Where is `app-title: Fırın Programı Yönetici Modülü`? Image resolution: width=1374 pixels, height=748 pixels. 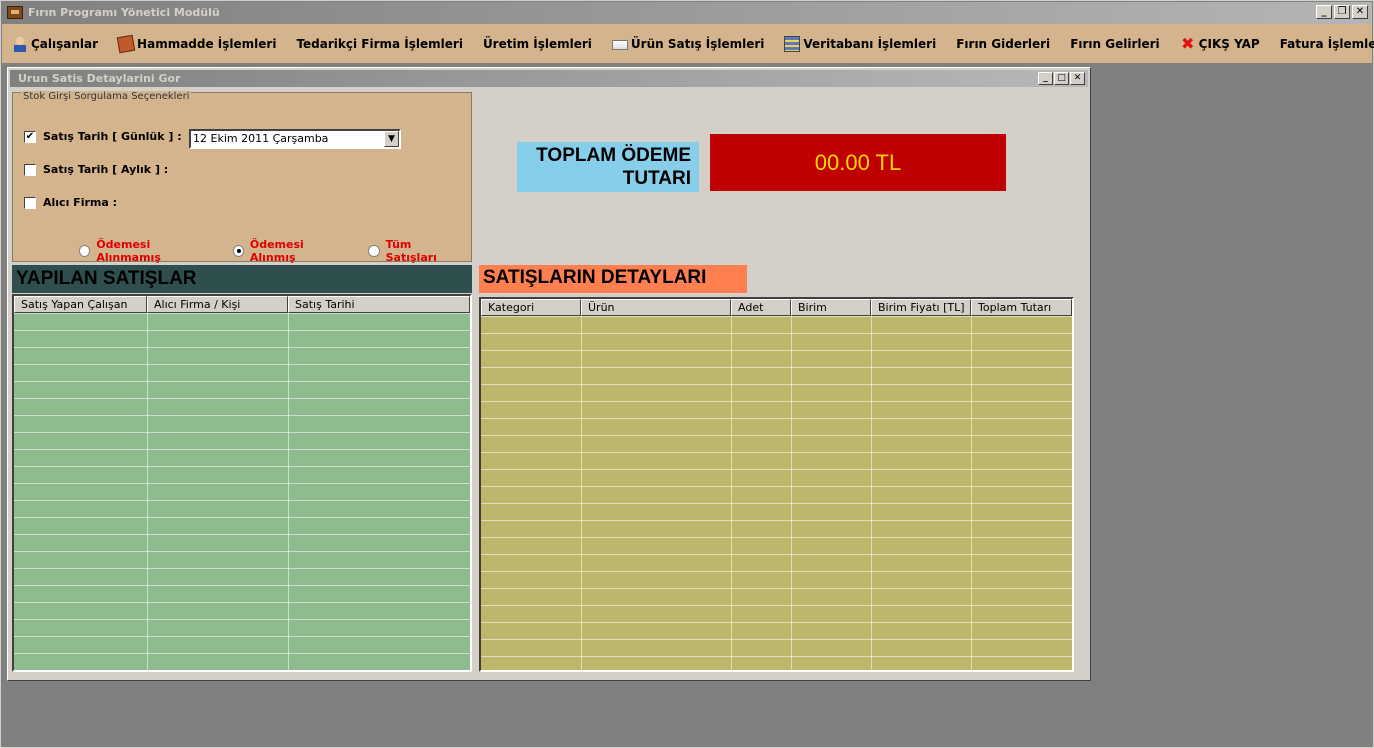 app-title: Fırın Programı Yönetici Modülü is located at coordinates (124, 12).